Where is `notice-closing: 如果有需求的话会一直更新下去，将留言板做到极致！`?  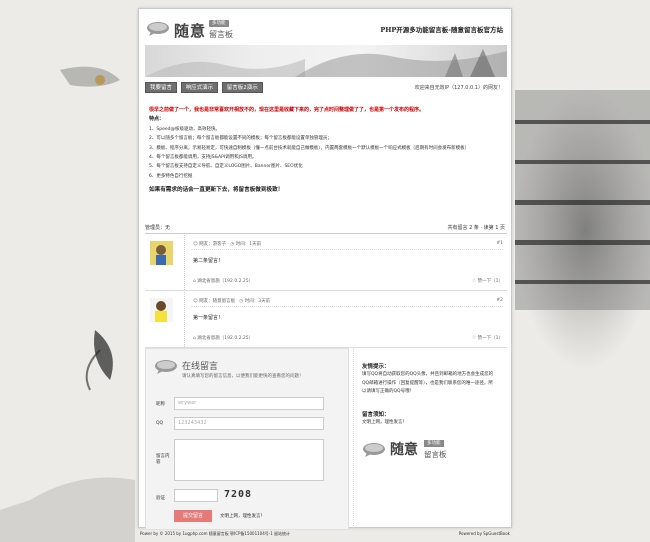
notice-closing: 如果有需求的话会一直更新下去，将留言板做到极致！ is located at coordinates (216, 190).